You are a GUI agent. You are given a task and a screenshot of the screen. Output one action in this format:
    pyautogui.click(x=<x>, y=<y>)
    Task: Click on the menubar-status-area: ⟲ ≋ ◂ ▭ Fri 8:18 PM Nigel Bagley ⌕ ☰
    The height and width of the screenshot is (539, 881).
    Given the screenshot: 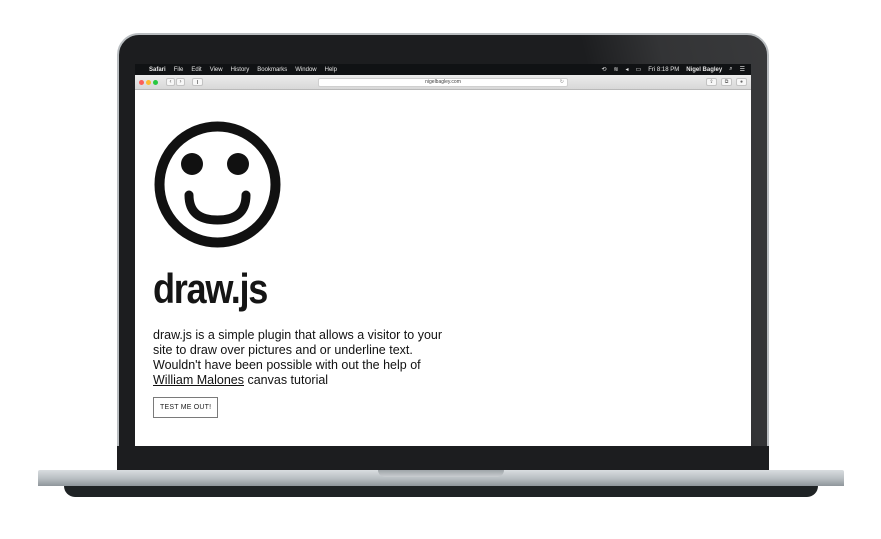 What is the action you would take?
    pyautogui.click(x=669, y=69)
    